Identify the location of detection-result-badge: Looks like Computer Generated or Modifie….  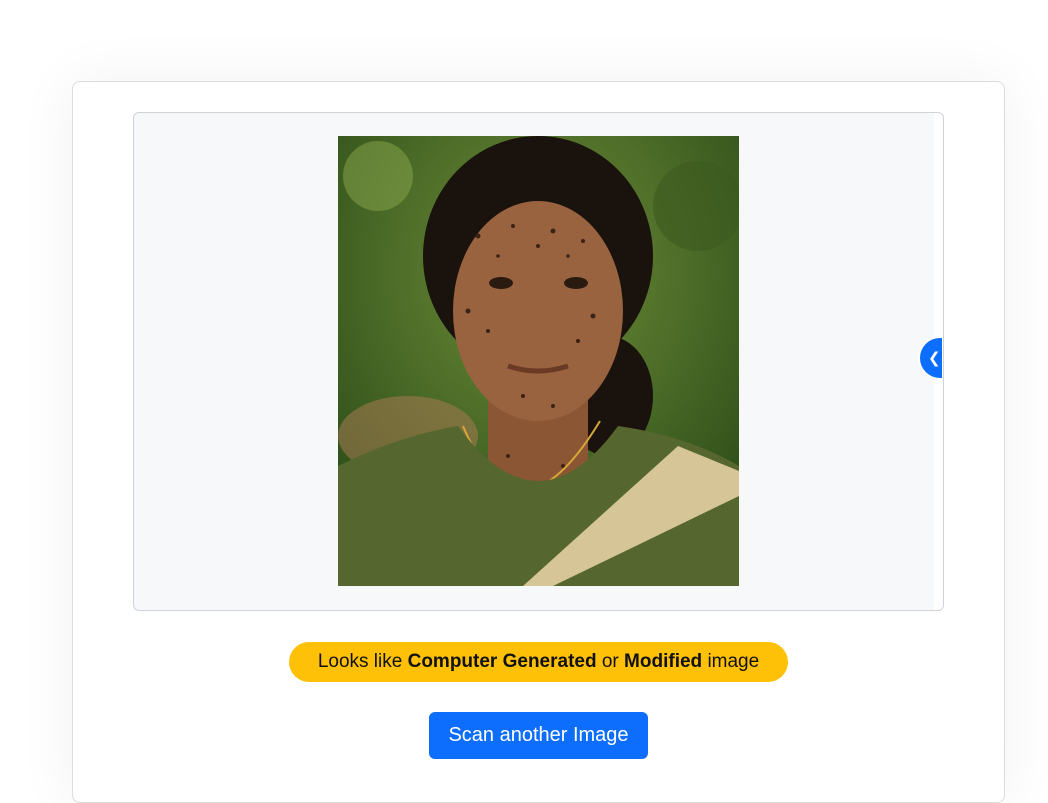
(538, 662).